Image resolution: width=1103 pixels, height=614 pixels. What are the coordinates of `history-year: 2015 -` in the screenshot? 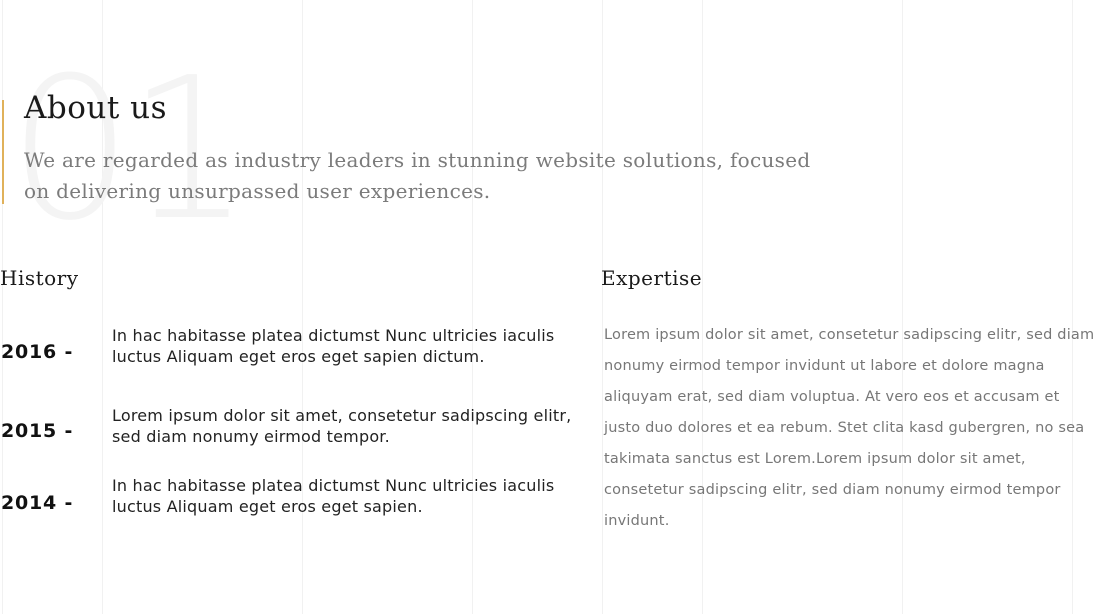 It's located at (37, 431).